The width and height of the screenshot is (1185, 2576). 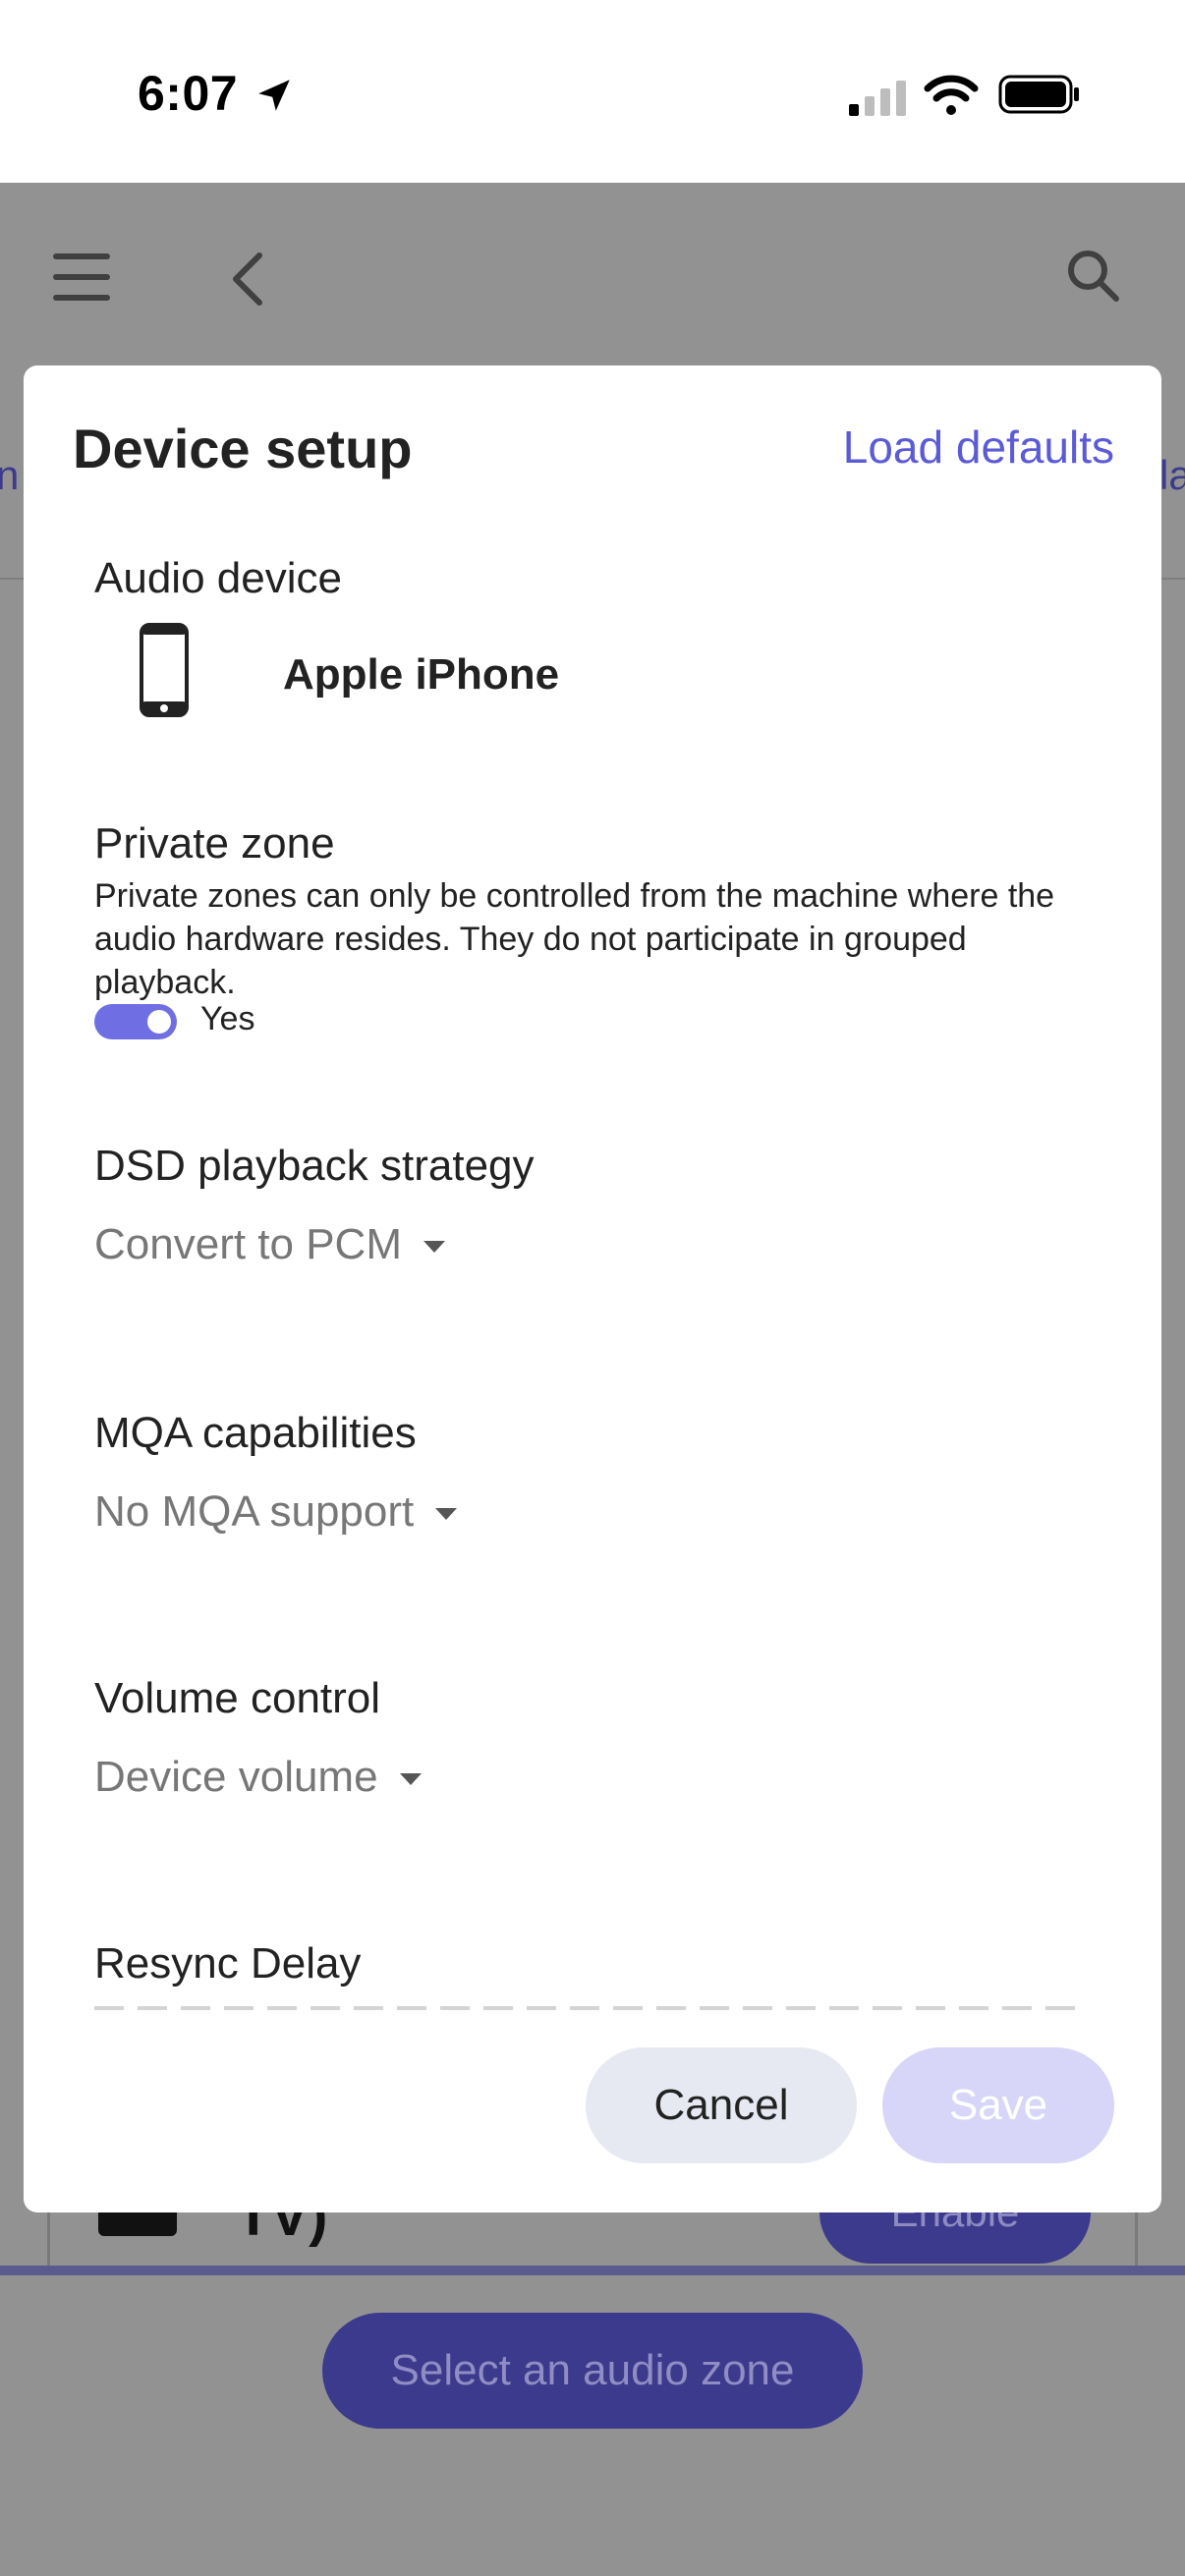 I want to click on menu-icon, so click(x=82, y=277).